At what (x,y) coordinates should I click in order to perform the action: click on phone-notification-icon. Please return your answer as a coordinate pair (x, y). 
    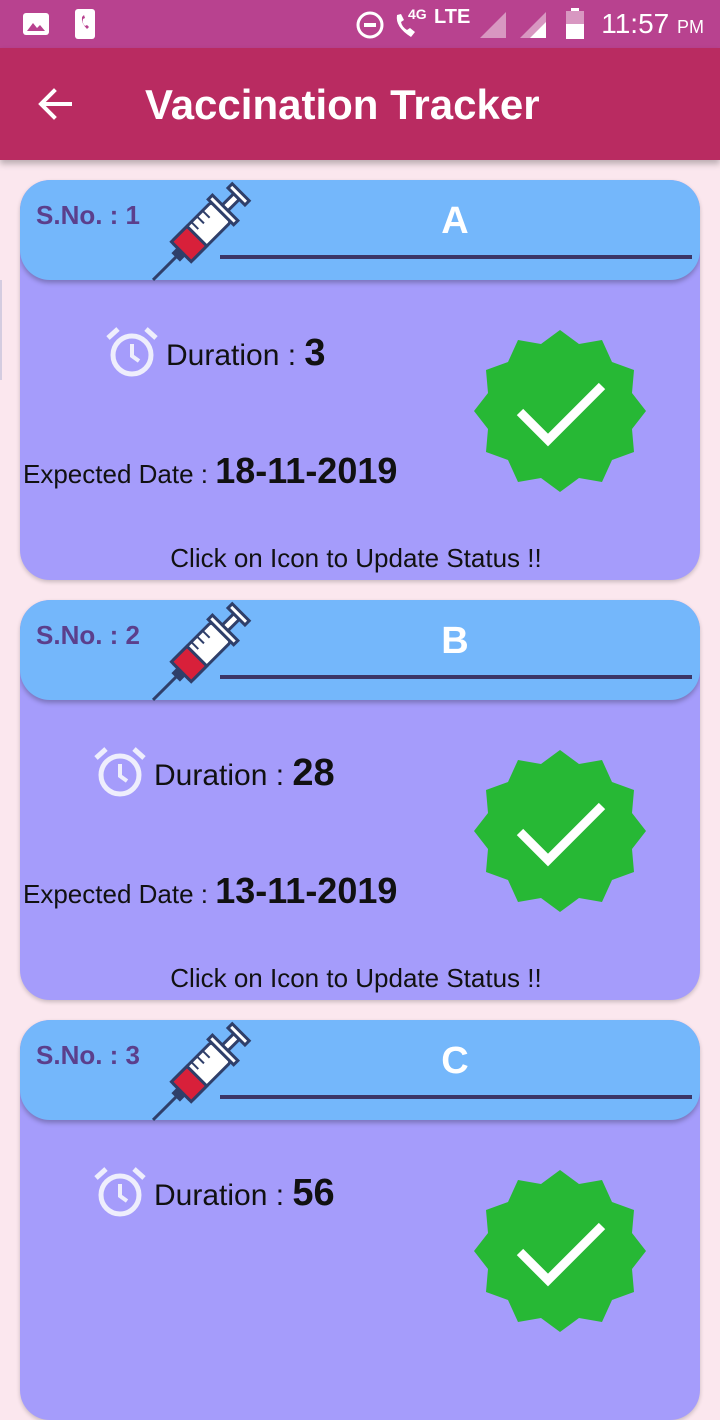
    Looking at the image, I should click on (85, 24).